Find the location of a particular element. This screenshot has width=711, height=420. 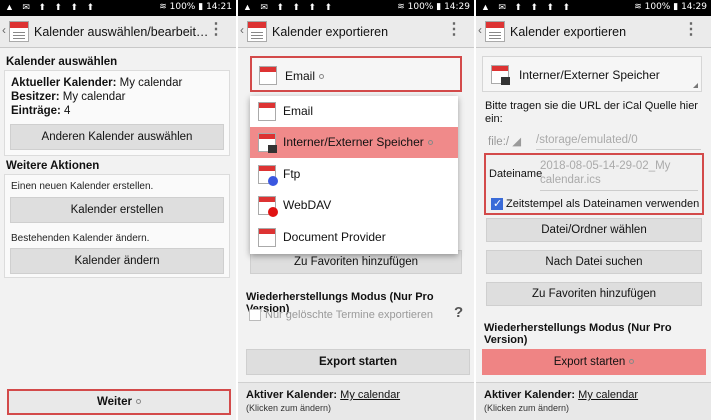

clock: 14:29 is located at coordinates (694, 7).